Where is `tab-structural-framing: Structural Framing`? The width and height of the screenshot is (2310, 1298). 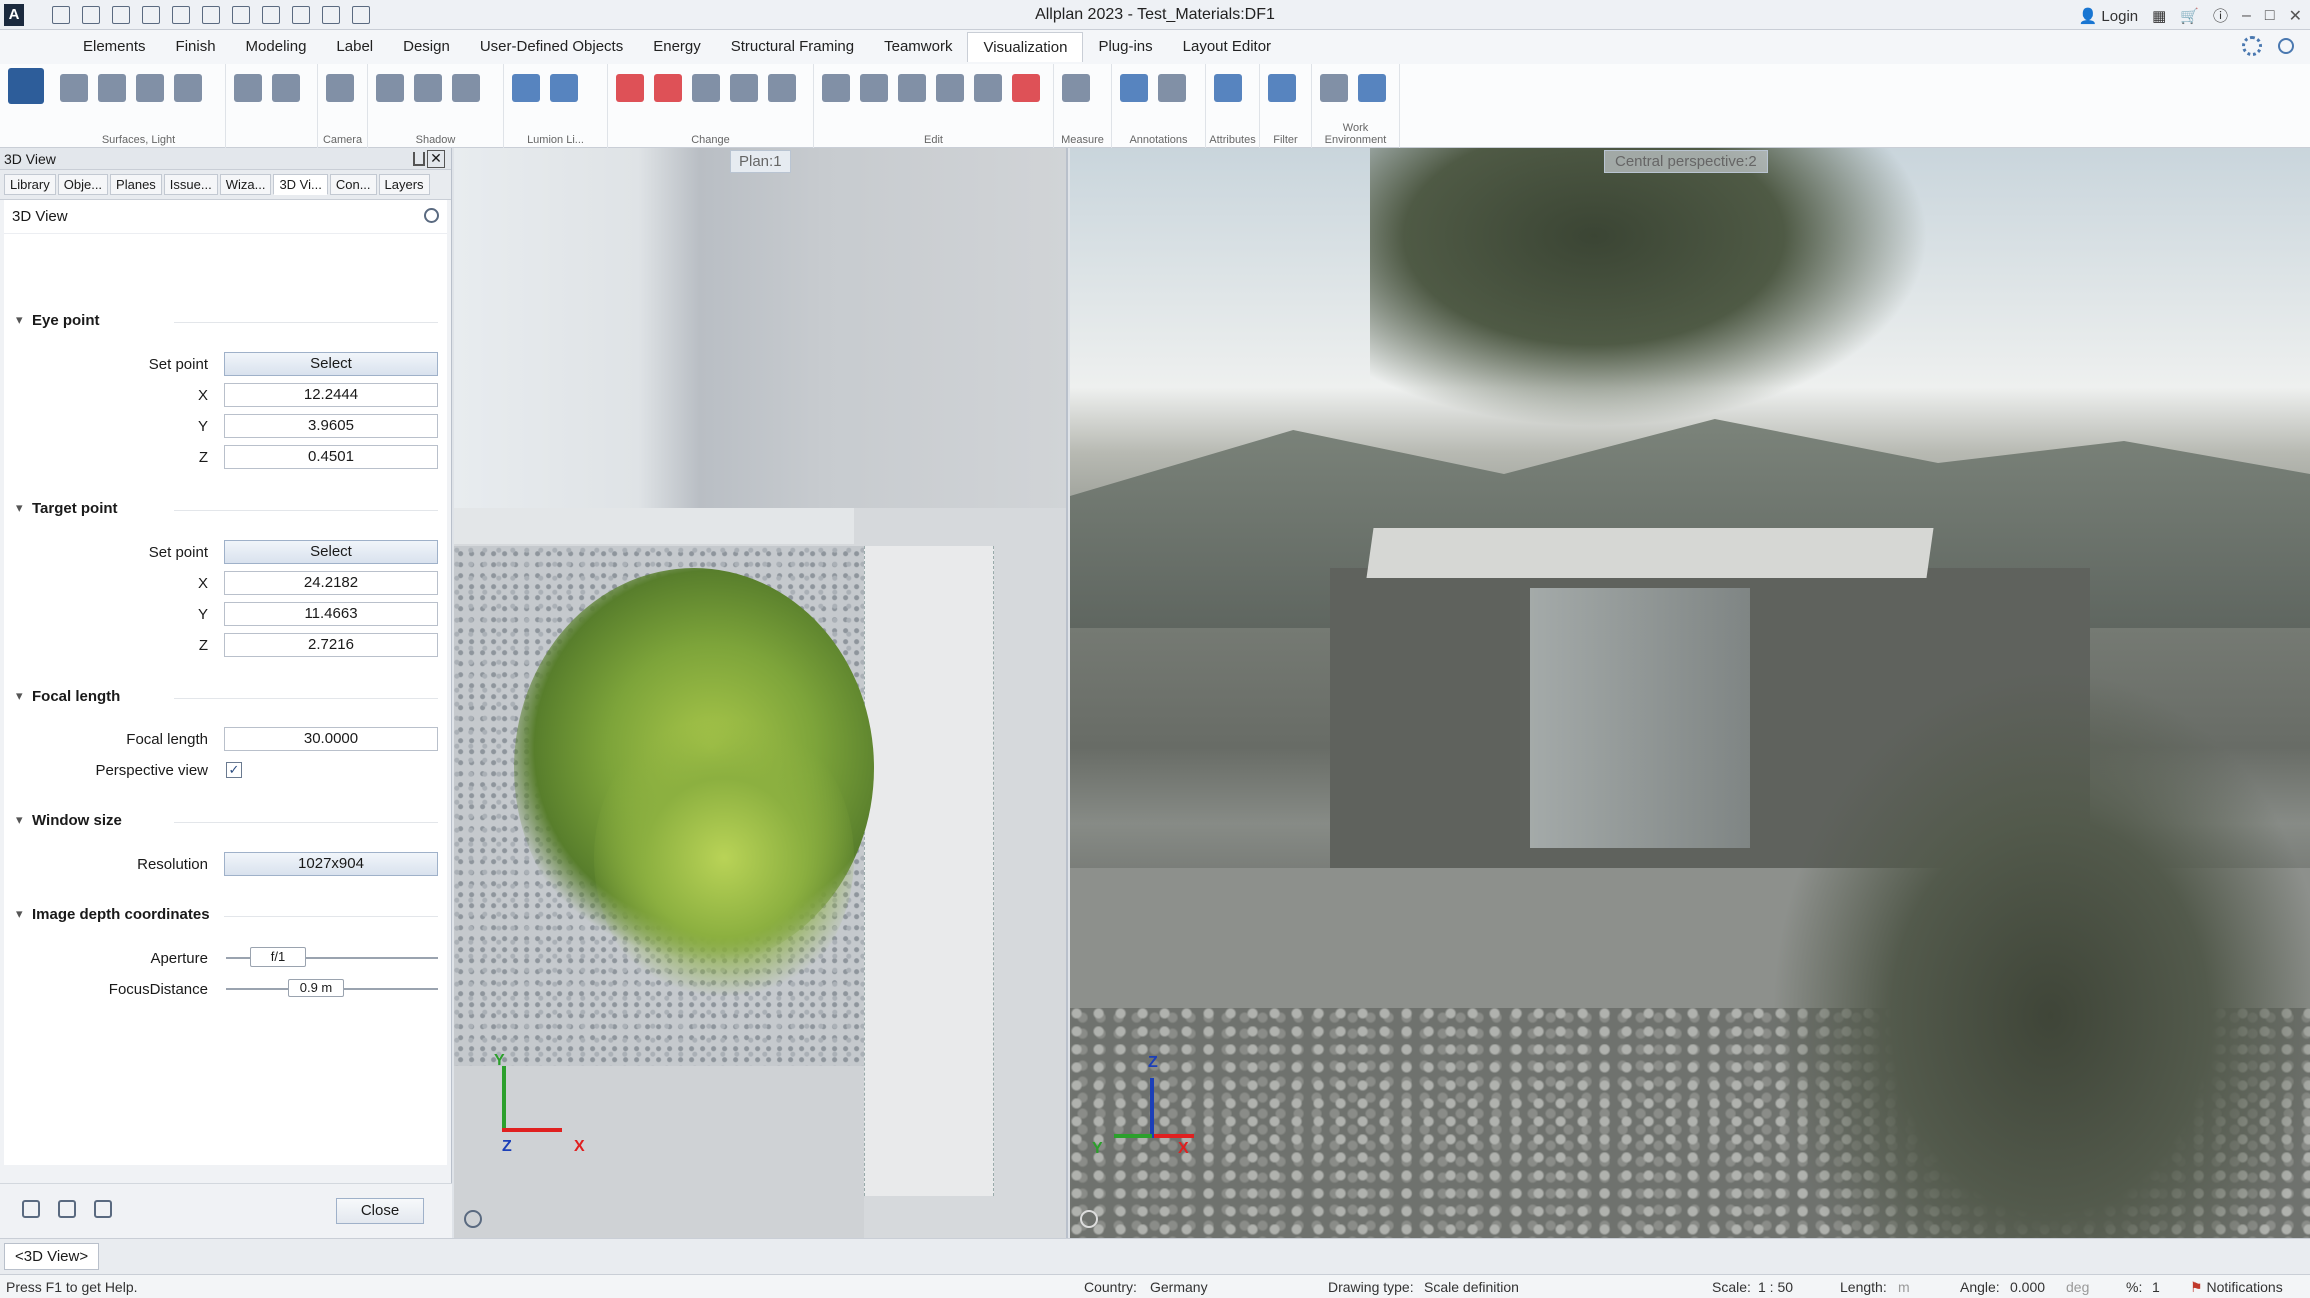
tab-structural-framing: Structural Framing is located at coordinates (792, 47).